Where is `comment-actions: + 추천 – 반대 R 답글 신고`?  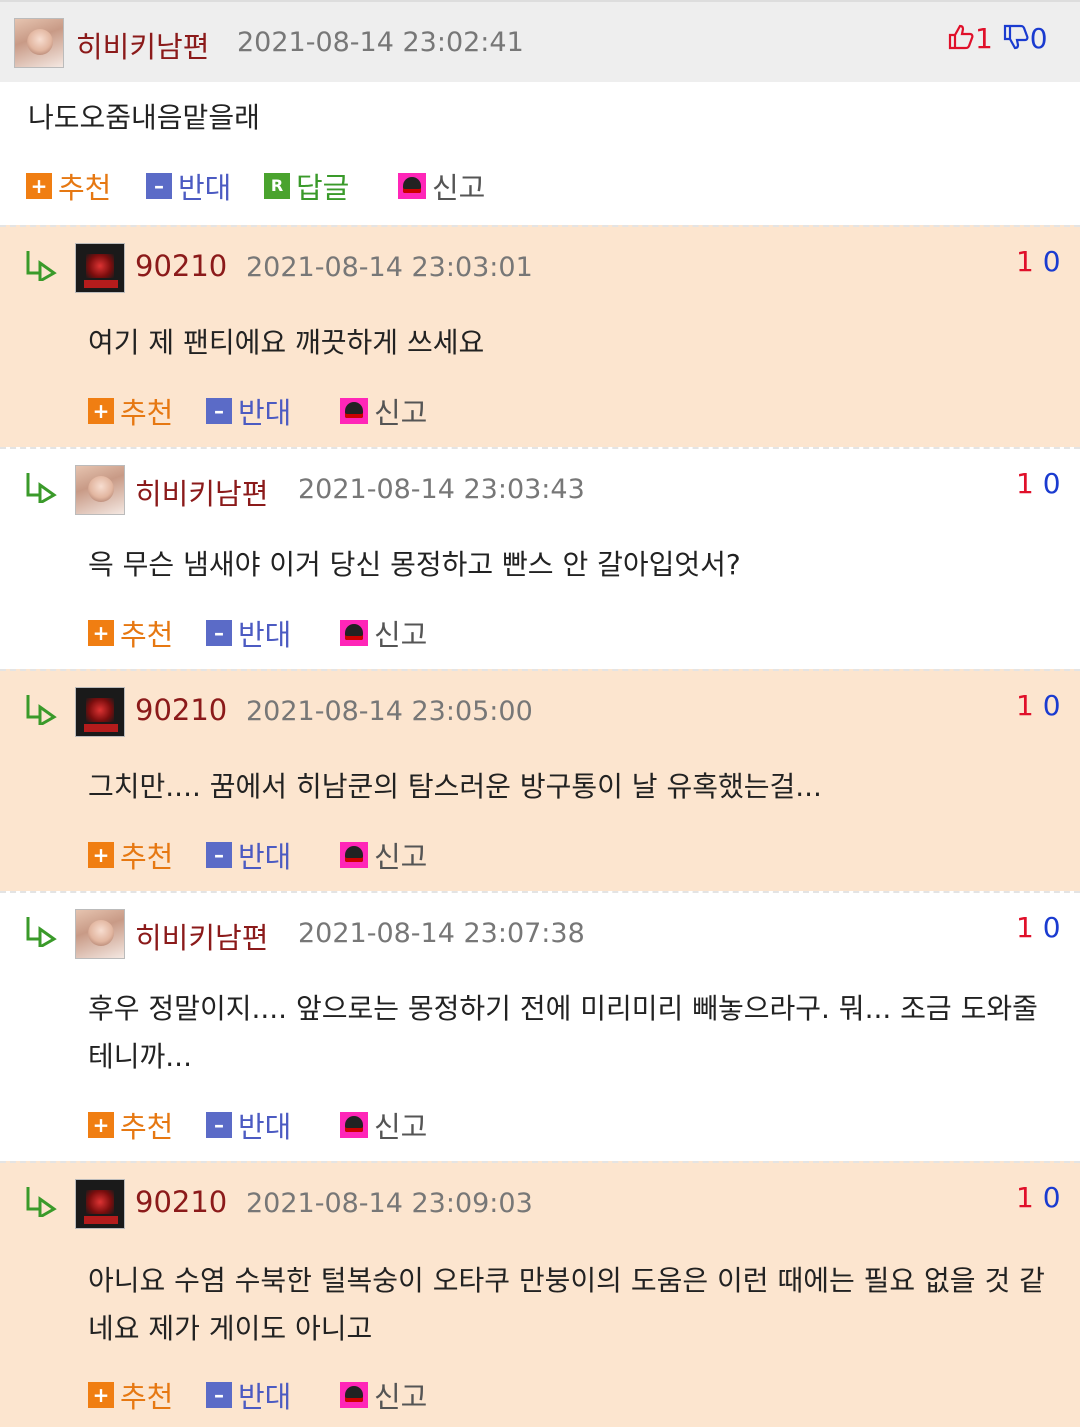
comment-actions: + 추천 – 반대 R 답글 신고 is located at coordinates (276, 186).